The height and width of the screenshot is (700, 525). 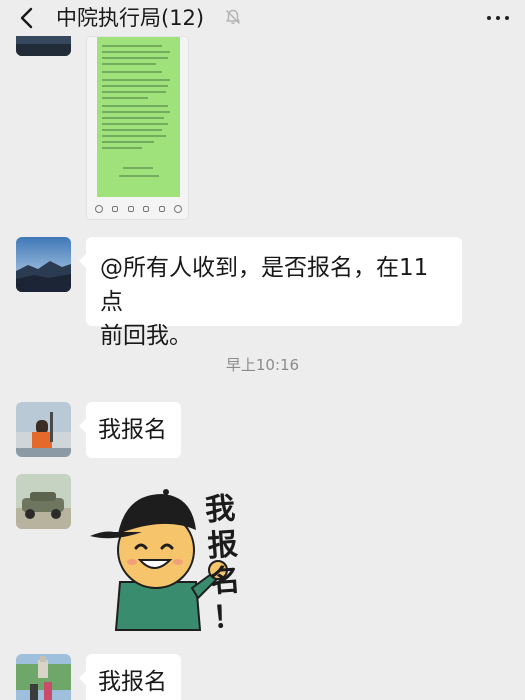 I want to click on chevron-left-icon, so click(x=26, y=18).